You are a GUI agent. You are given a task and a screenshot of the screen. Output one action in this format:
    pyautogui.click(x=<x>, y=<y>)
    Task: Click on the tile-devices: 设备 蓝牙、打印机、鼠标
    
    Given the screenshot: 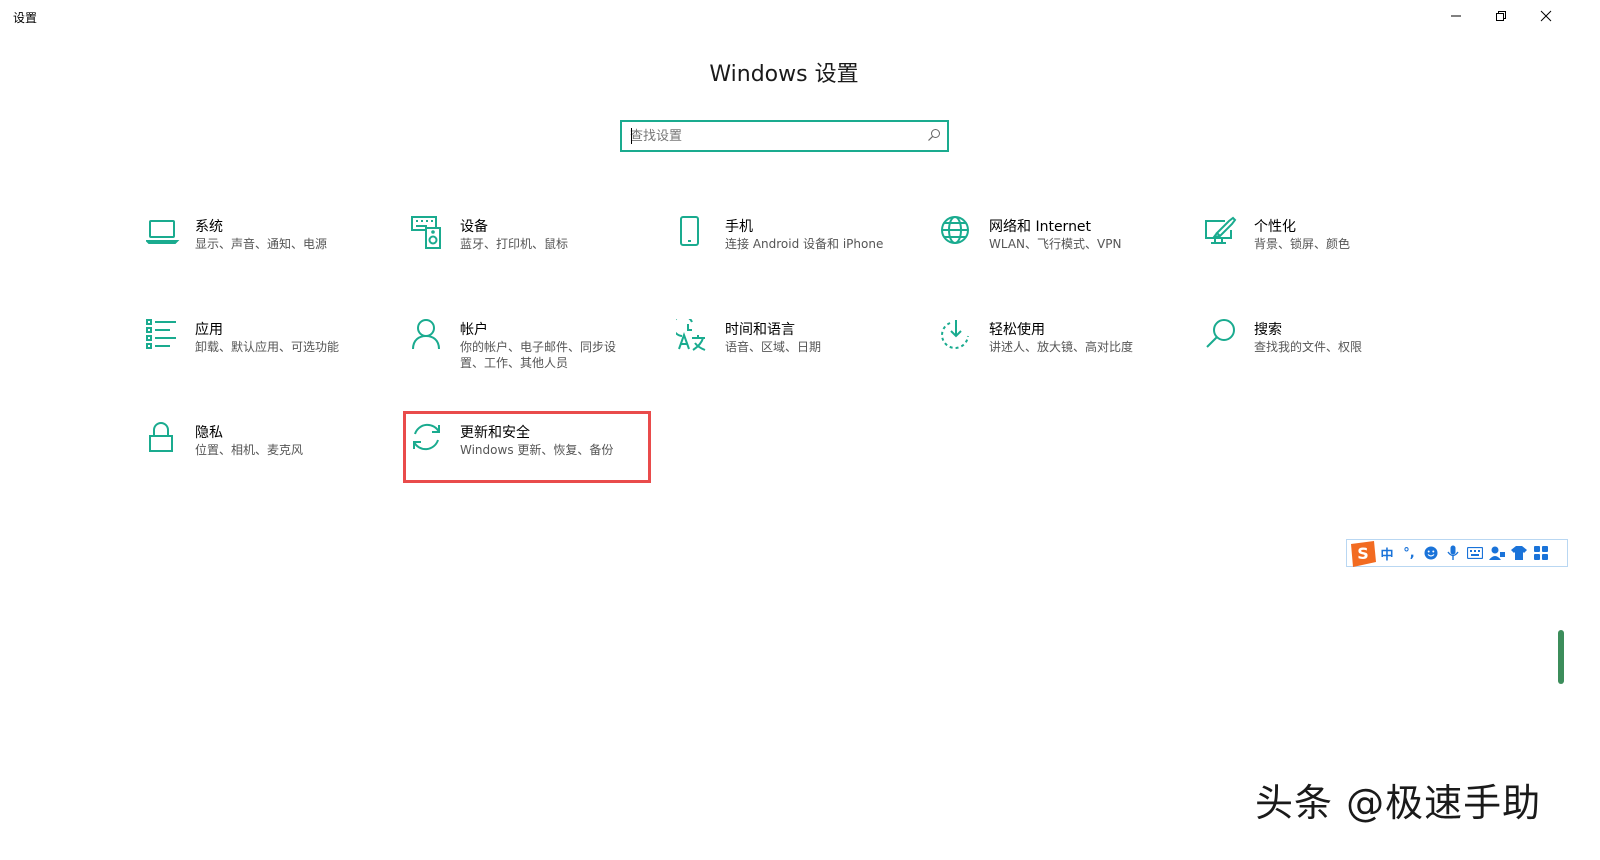 What is the action you would take?
    pyautogui.click(x=531, y=247)
    